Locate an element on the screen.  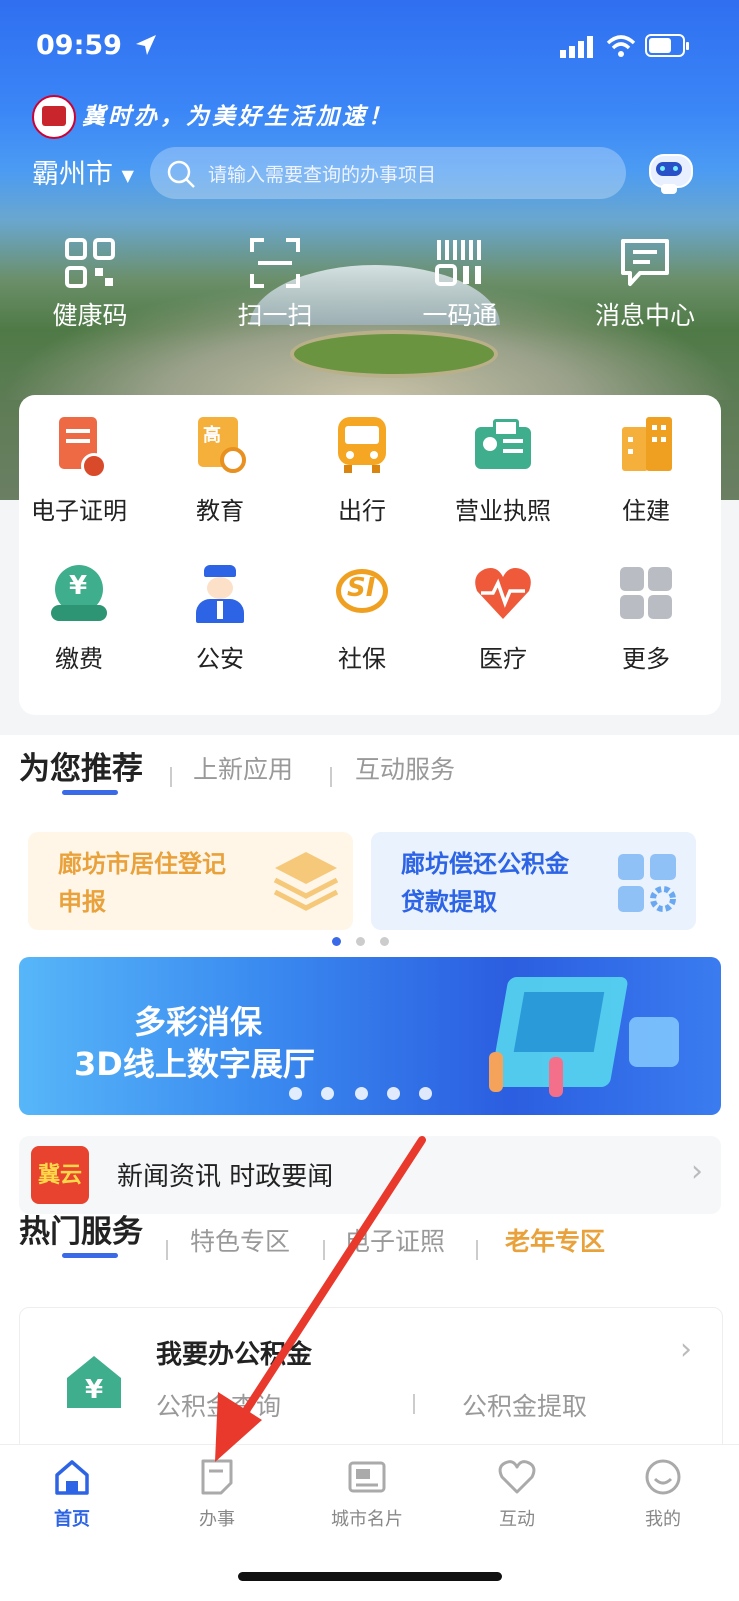
battery-icon is located at coordinates (667, 45).